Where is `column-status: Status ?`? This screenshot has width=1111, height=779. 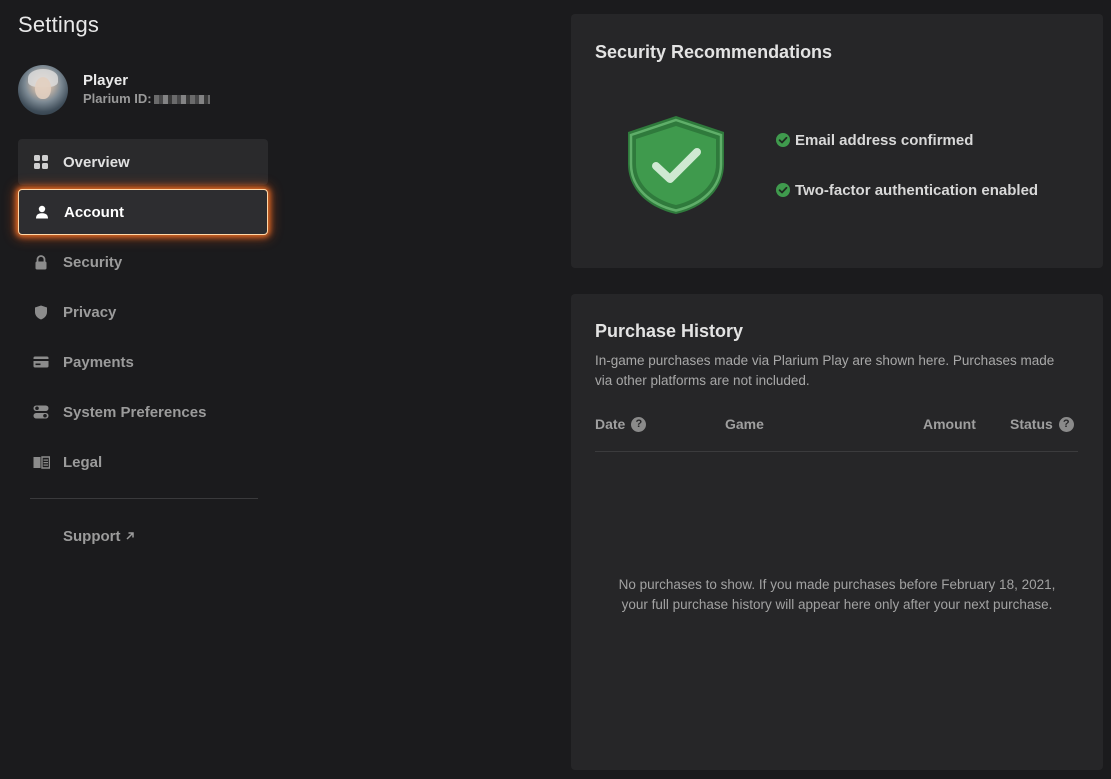 column-status: Status ? is located at coordinates (1042, 424).